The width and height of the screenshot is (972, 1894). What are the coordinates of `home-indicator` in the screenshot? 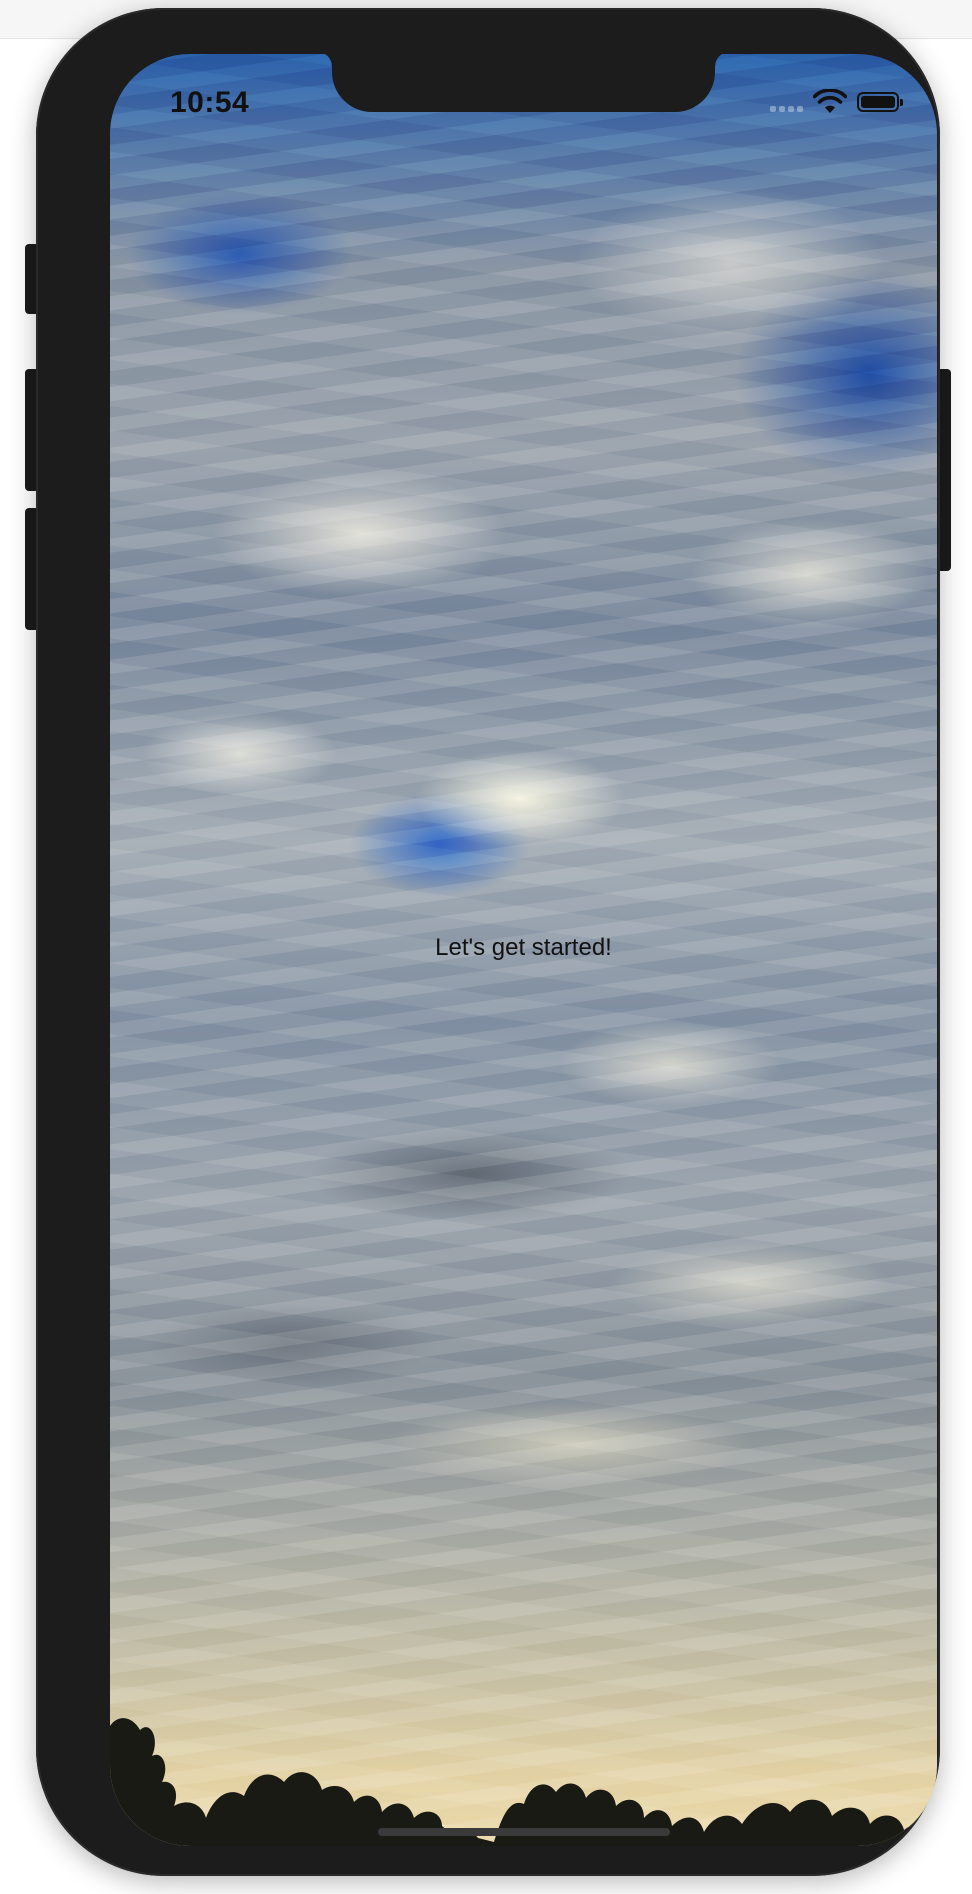 It's located at (524, 1832).